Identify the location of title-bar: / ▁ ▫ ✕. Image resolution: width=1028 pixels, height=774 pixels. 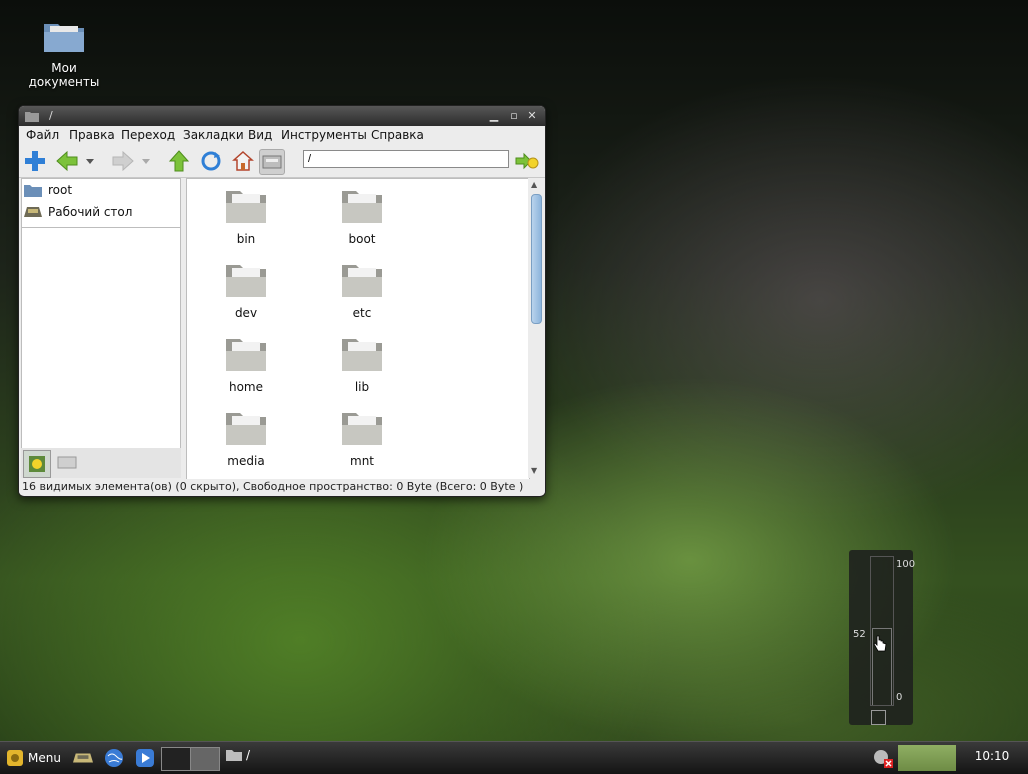
(282, 116).